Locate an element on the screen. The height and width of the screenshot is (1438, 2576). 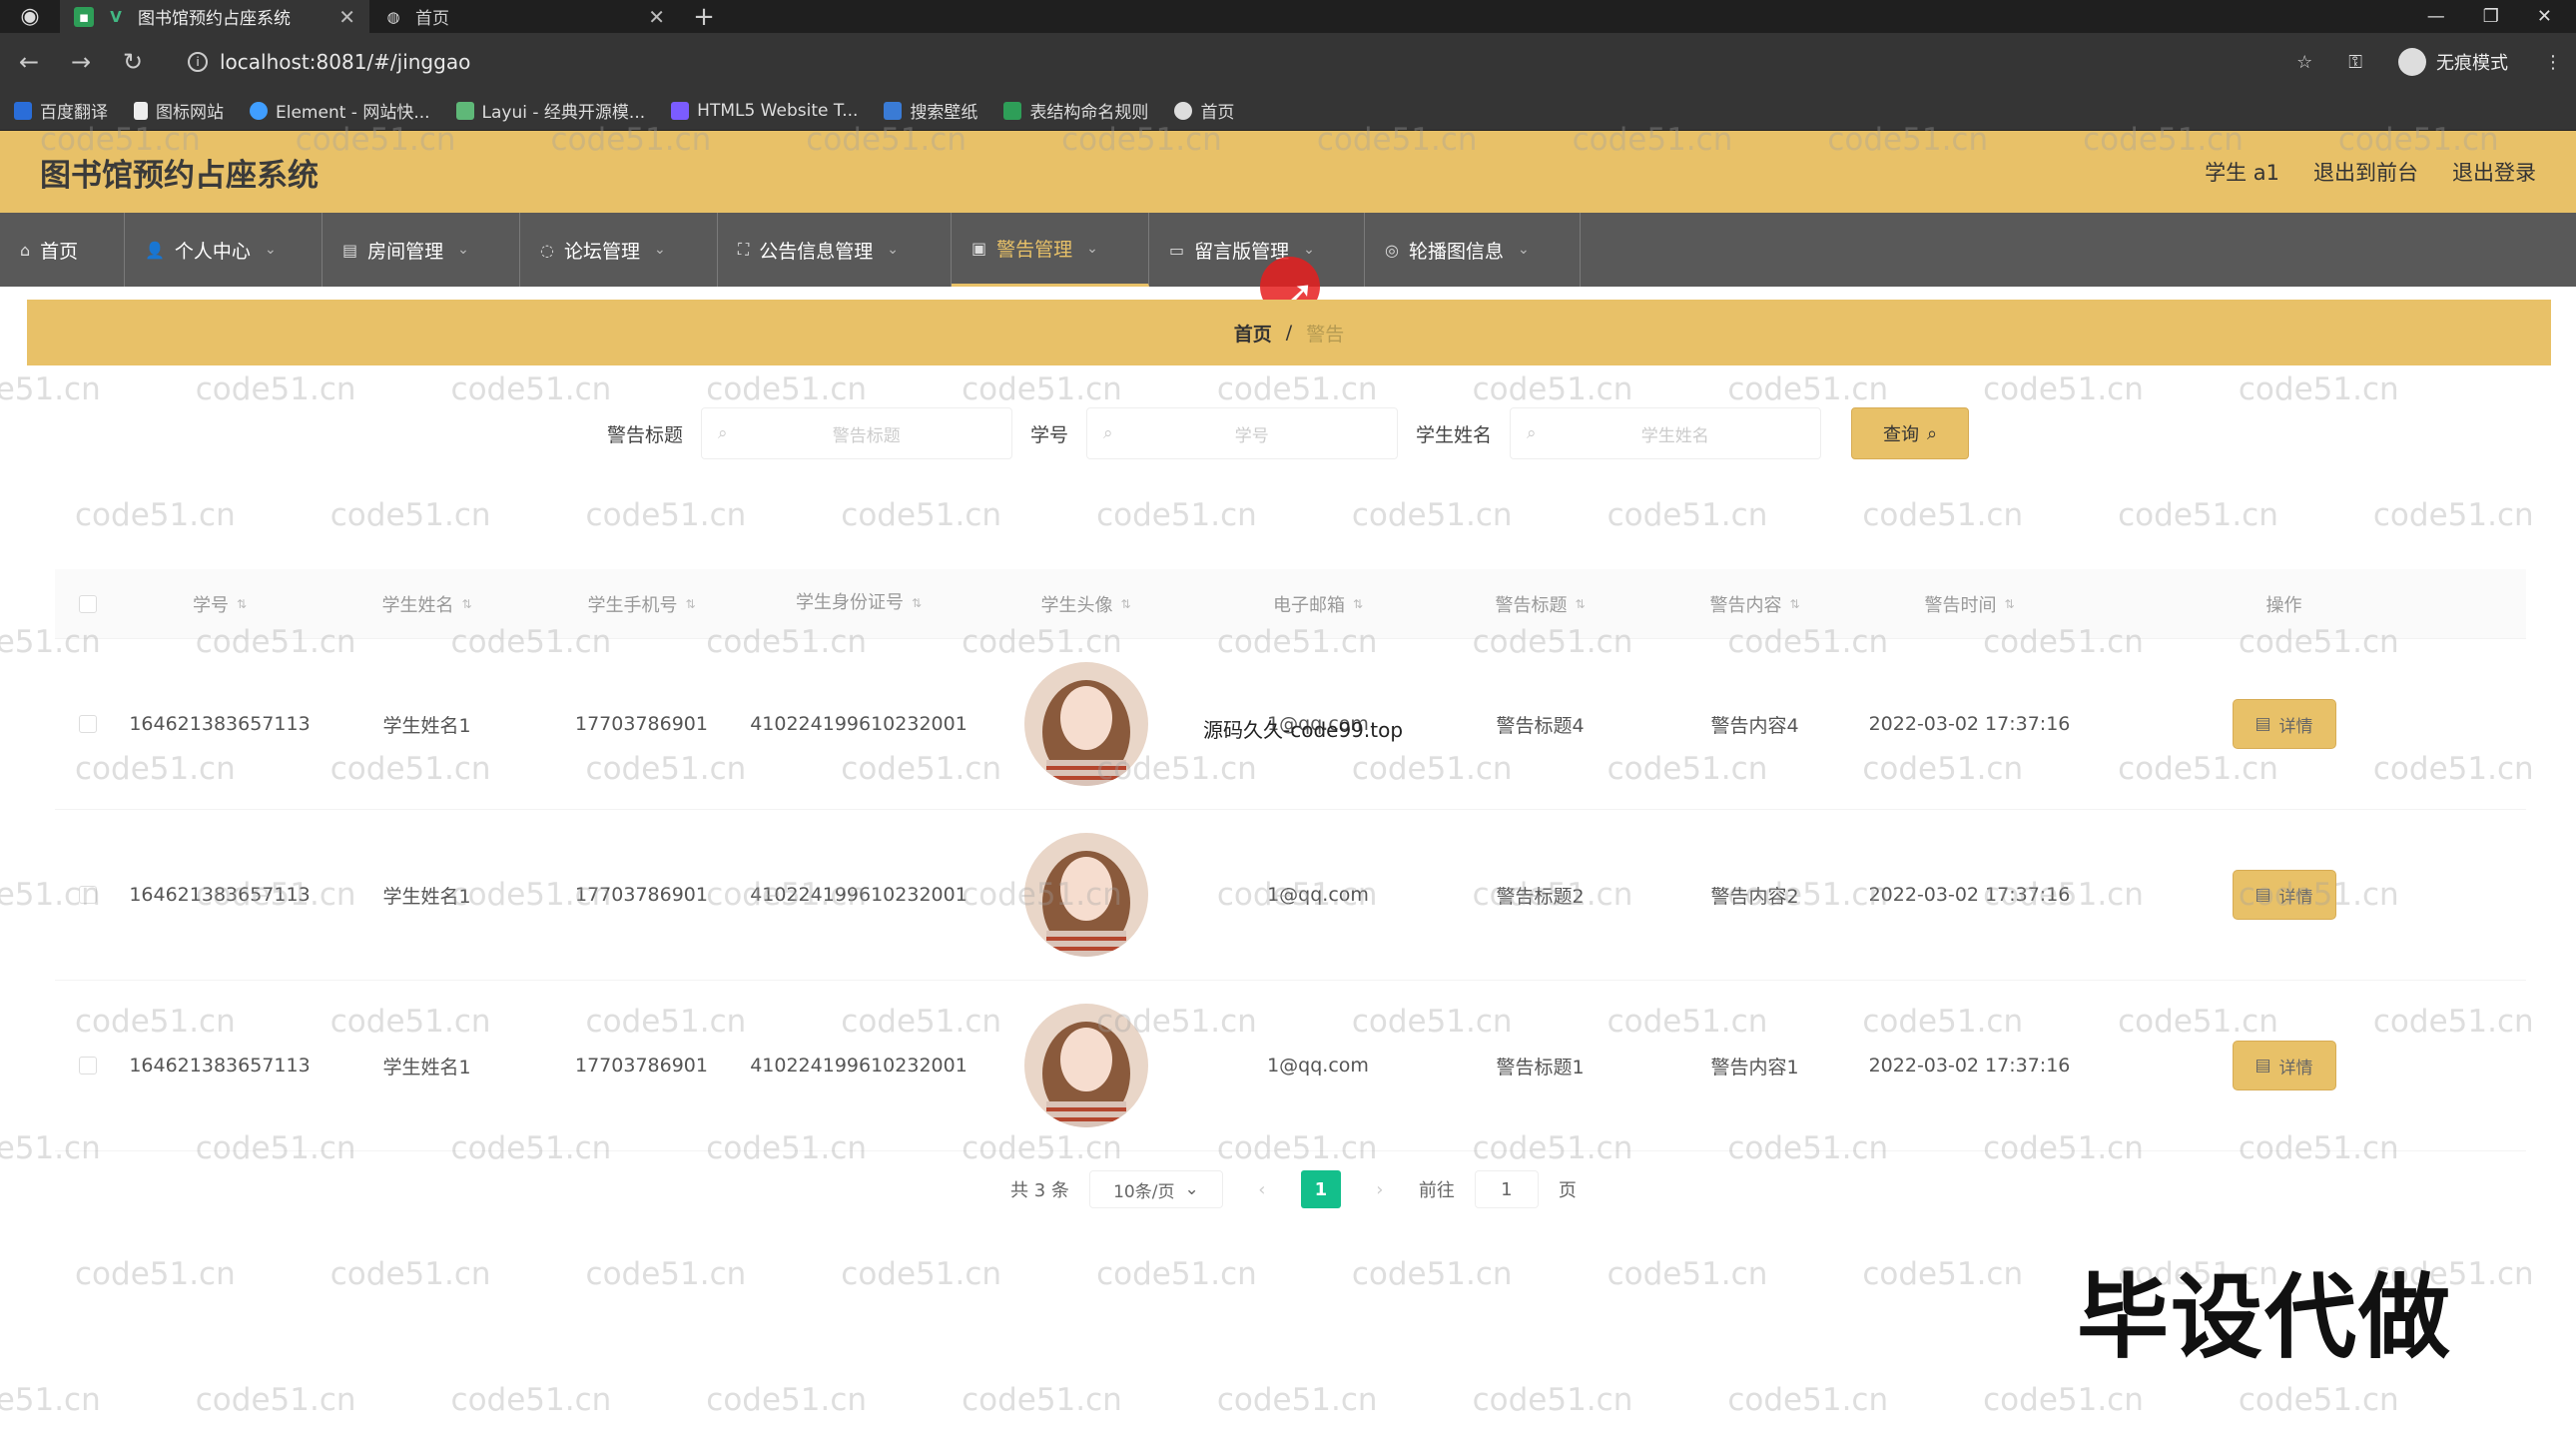
nav-item-carousel: ◎ 轮播图信息 ⌄ is located at coordinates (1473, 250).